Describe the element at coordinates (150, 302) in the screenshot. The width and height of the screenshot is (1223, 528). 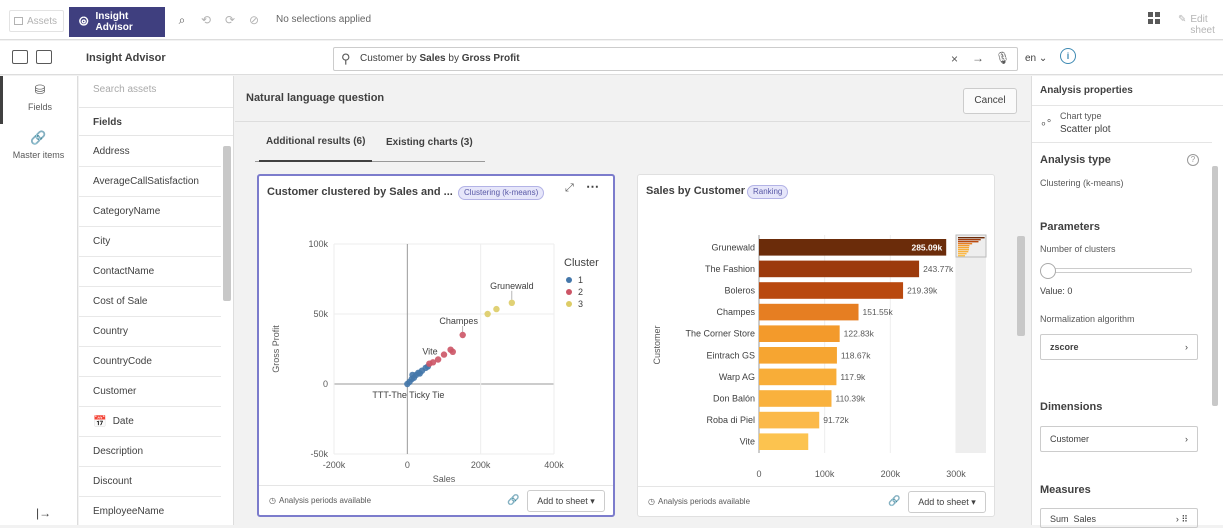
I see `list-item: Cost of Sale` at that location.